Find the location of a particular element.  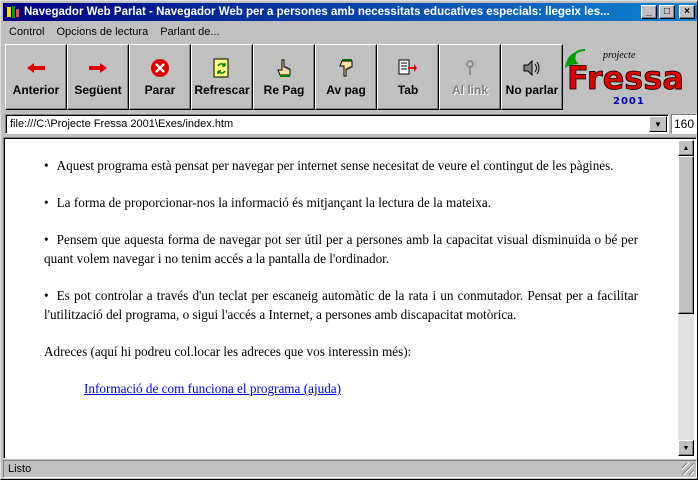

hand-up-icon is located at coordinates (284, 68).